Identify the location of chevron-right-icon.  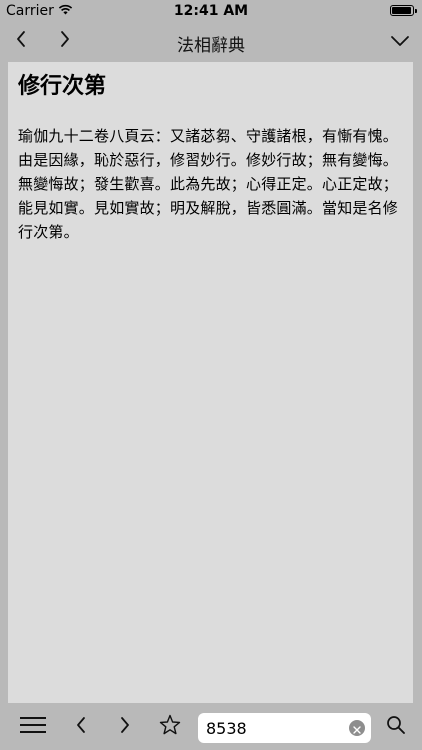
(125, 727).